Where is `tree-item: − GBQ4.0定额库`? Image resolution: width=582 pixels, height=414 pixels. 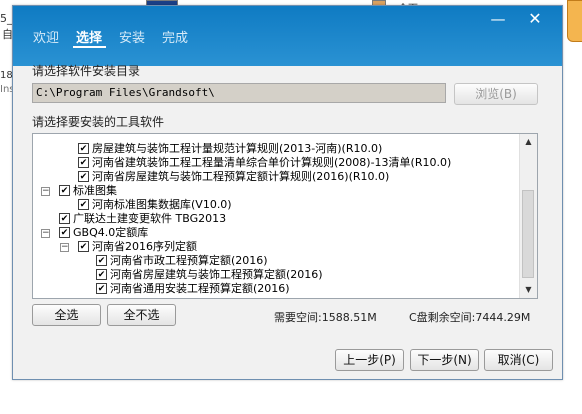
tree-item: − GBQ4.0定额库 is located at coordinates (275, 233).